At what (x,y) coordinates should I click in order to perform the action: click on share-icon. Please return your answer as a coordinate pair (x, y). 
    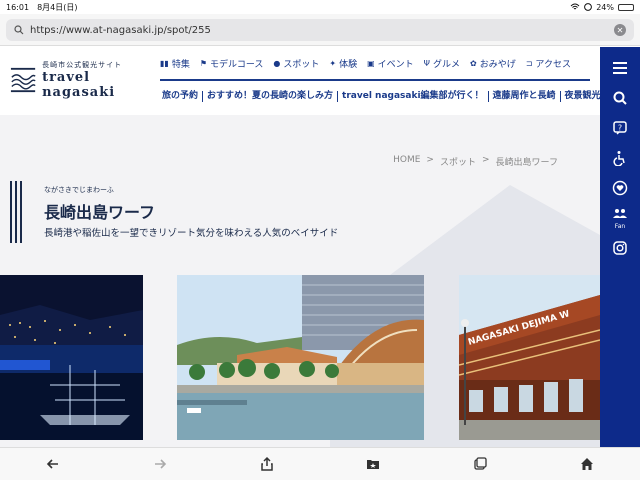
    Looking at the image, I should click on (266, 463).